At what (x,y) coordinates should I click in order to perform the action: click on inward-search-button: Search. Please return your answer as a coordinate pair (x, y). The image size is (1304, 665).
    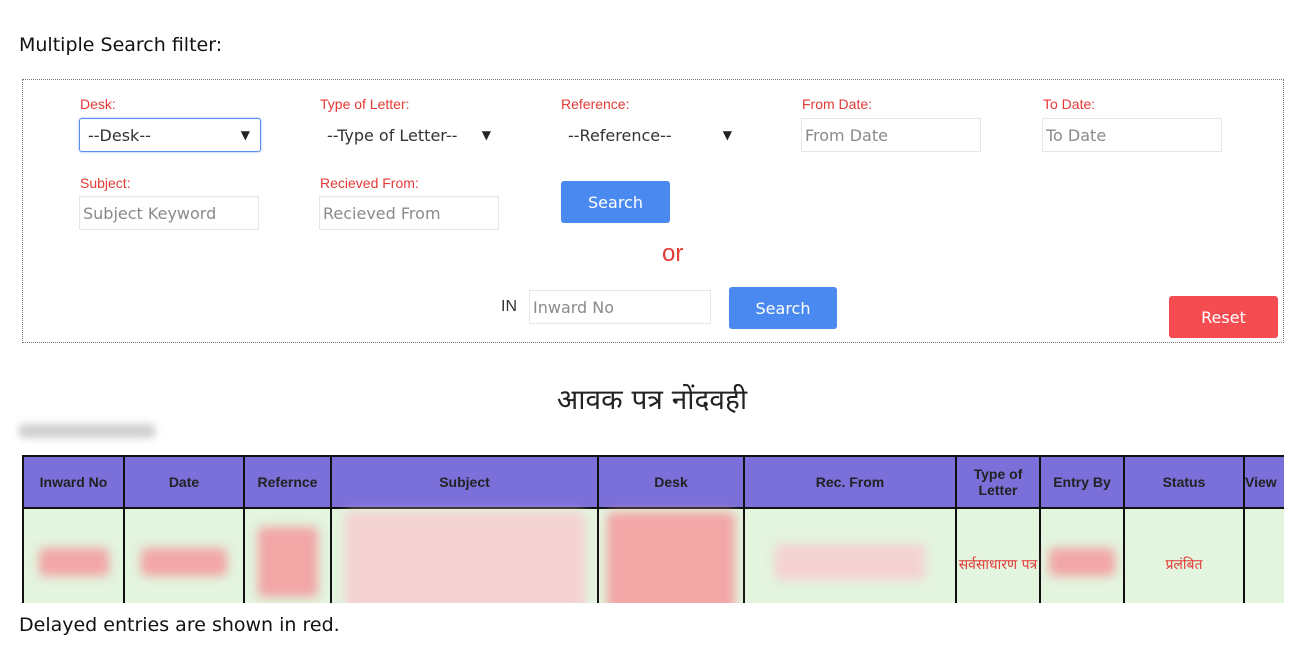
    Looking at the image, I should click on (783, 308).